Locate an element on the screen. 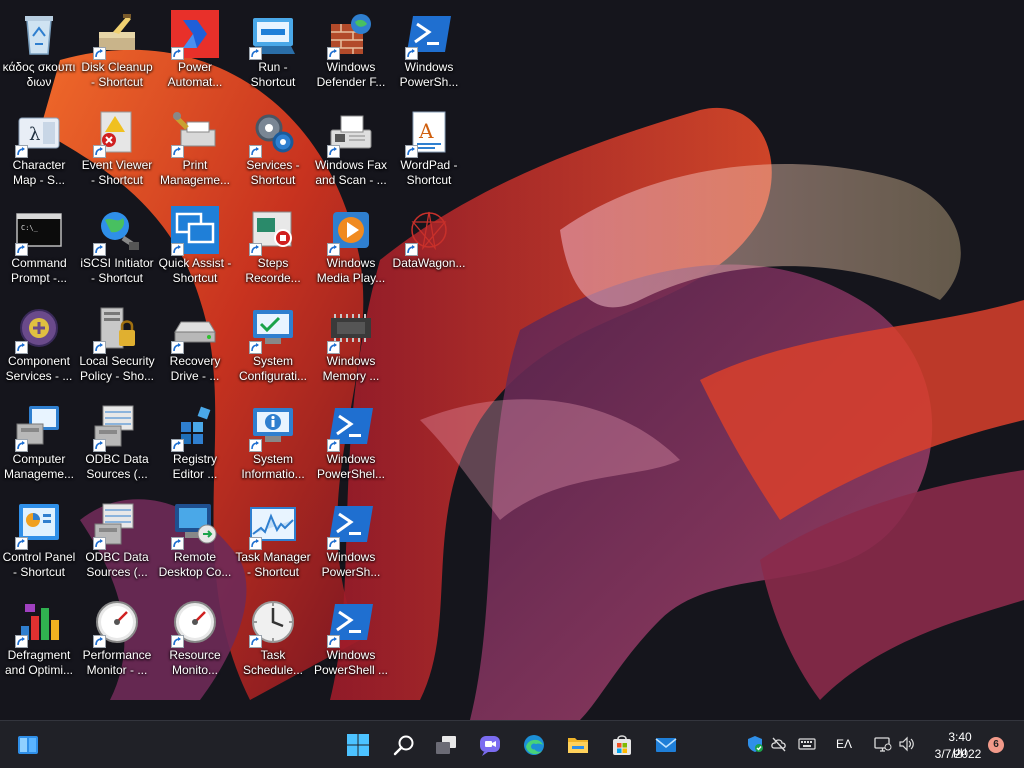 Image resolution: width=1024 pixels, height=768 pixels. search-button is located at coordinates (404, 745).